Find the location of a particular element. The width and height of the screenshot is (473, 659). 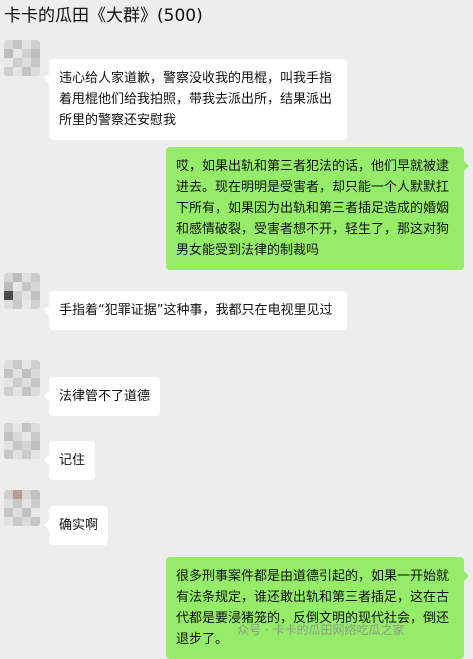

message-text: 记住 is located at coordinates (72, 460).